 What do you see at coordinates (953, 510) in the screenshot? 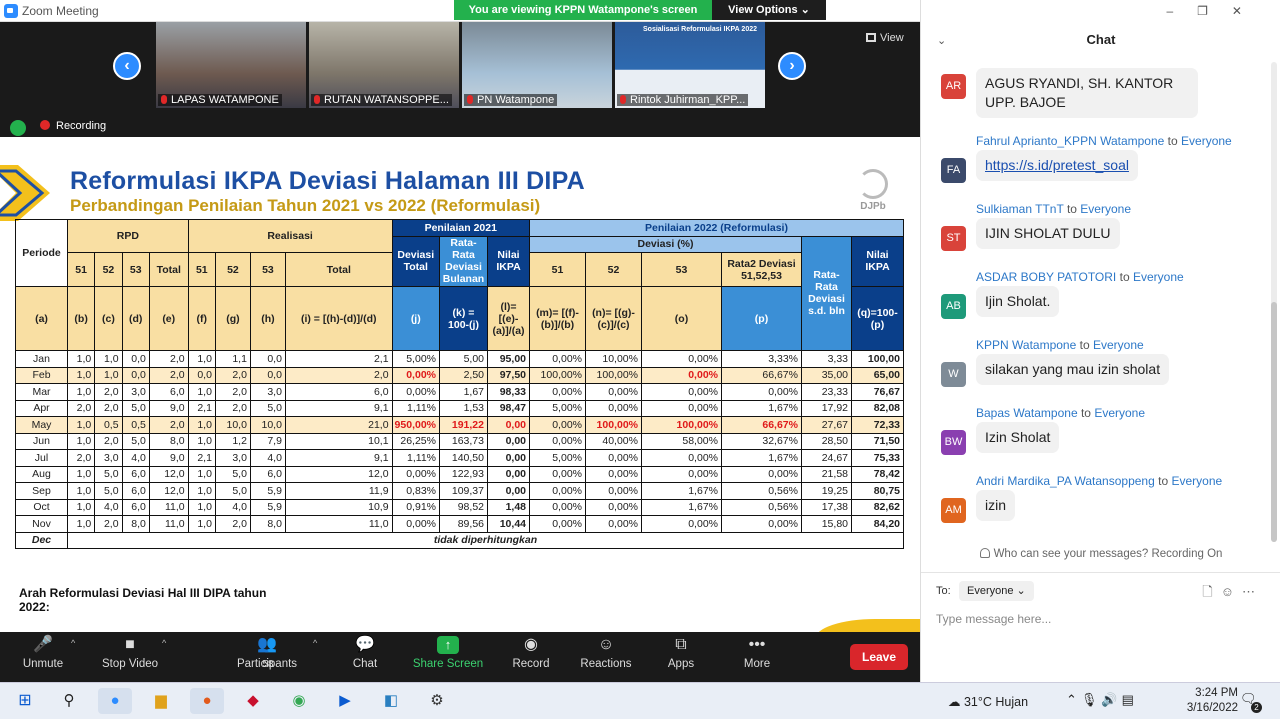
I see `avatar: AM` at bounding box center [953, 510].